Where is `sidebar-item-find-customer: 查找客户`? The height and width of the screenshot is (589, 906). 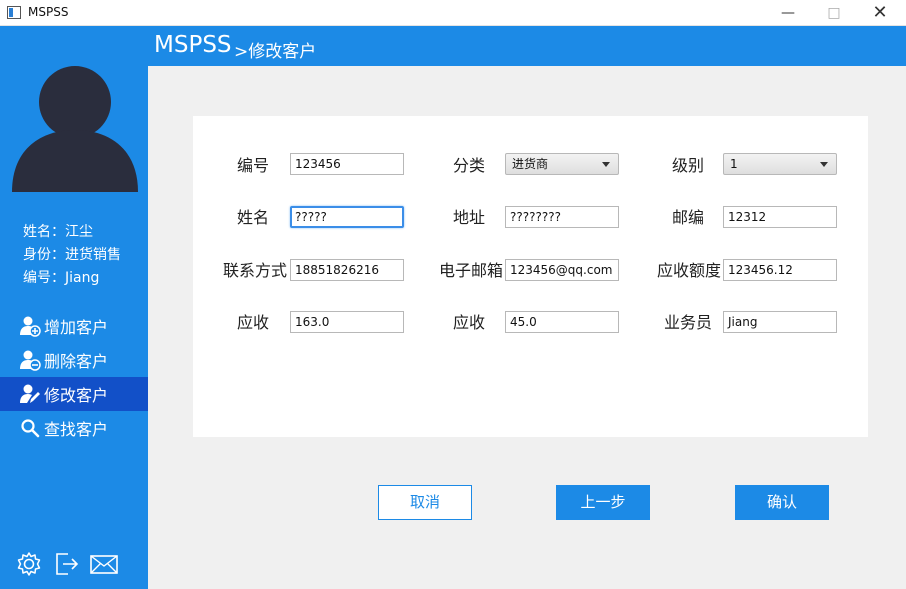
sidebar-item-find-customer: 查找客户 is located at coordinates (74, 428).